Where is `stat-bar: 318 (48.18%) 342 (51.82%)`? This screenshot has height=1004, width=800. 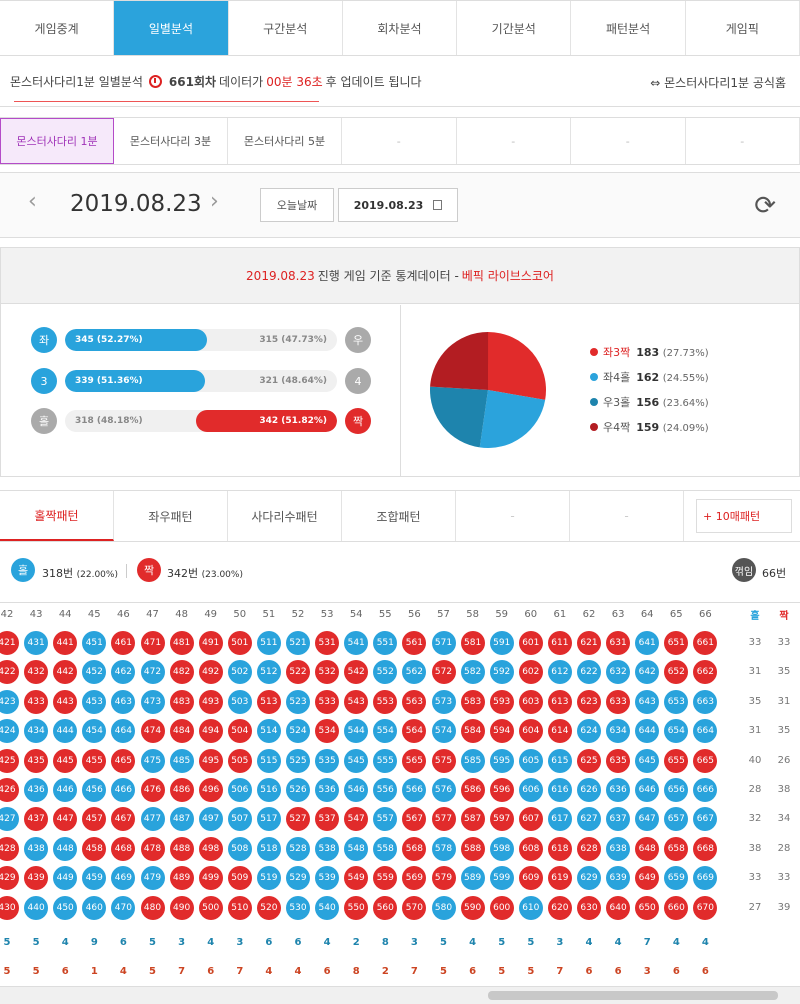
stat-bar: 318 (48.18%) 342 (51.82%) is located at coordinates (201, 421).